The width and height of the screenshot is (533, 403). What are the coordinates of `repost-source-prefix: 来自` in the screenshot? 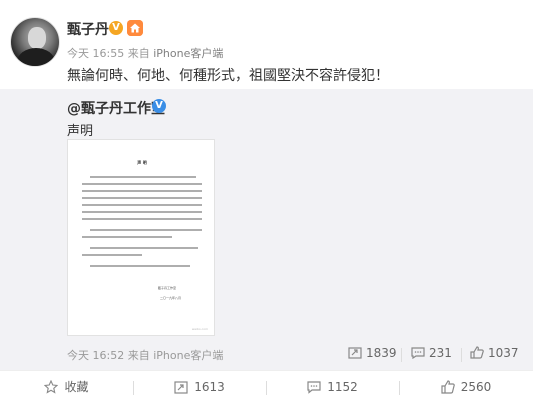 It's located at (138, 355).